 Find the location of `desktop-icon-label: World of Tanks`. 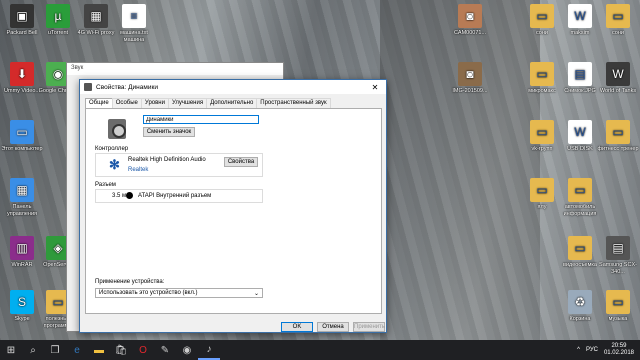

desktop-icon-label: World of Tanks is located at coordinates (618, 91).